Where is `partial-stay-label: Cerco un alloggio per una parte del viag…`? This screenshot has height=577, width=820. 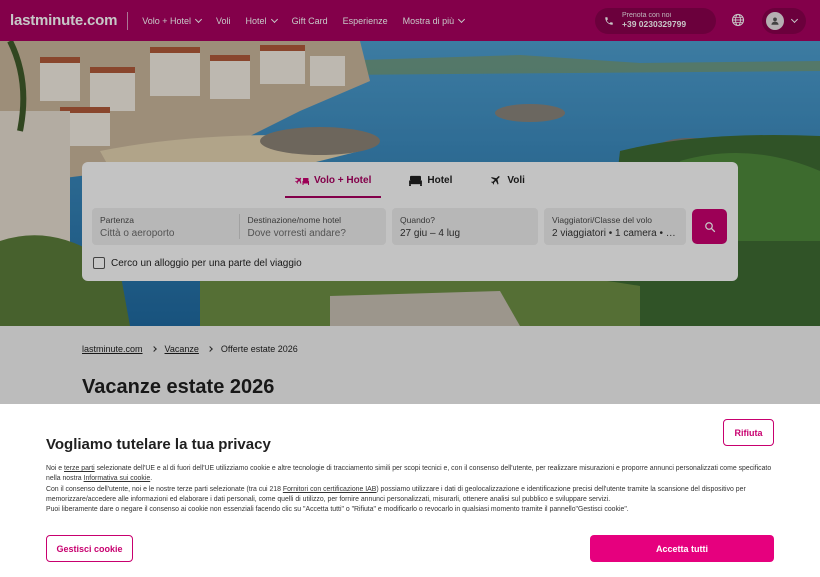
partial-stay-label: Cerco un alloggio per una parte del viag… is located at coordinates (206, 263).